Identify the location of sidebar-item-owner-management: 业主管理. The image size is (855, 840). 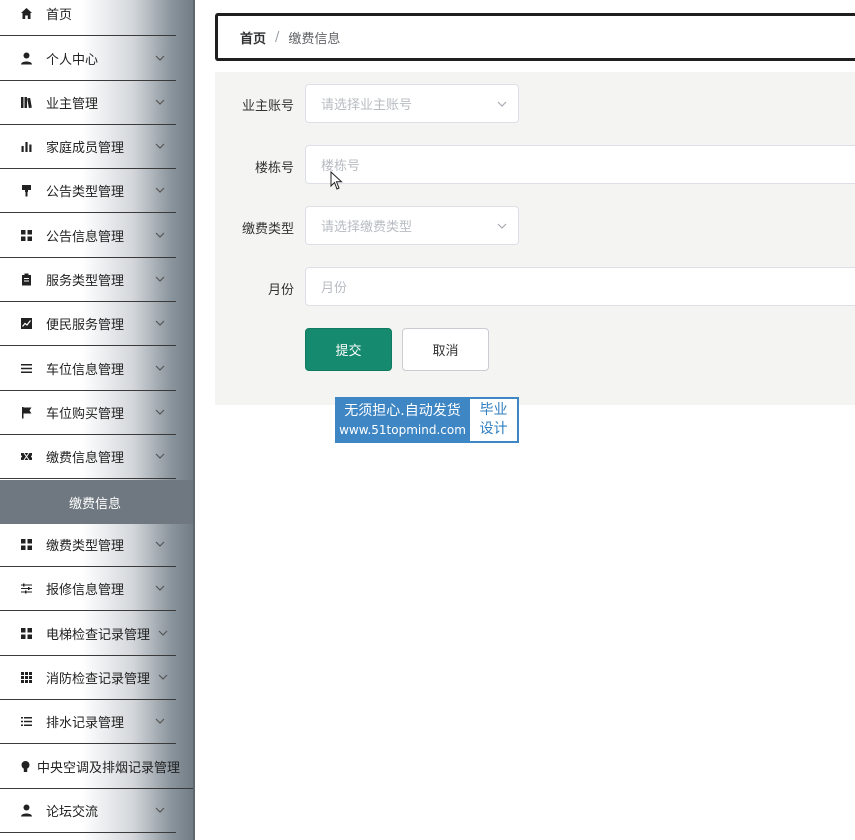
(88, 103).